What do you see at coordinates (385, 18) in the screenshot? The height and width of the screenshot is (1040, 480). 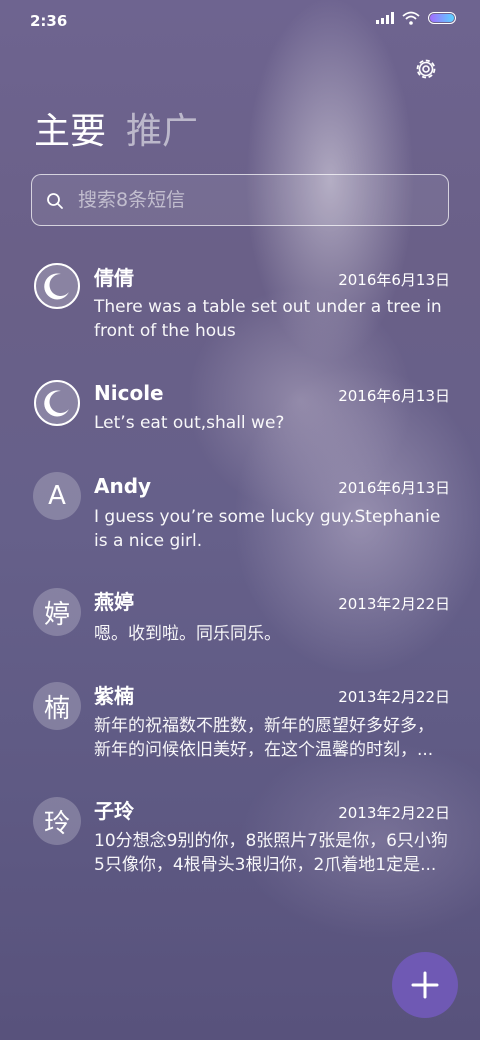 I see `signal-icon` at bounding box center [385, 18].